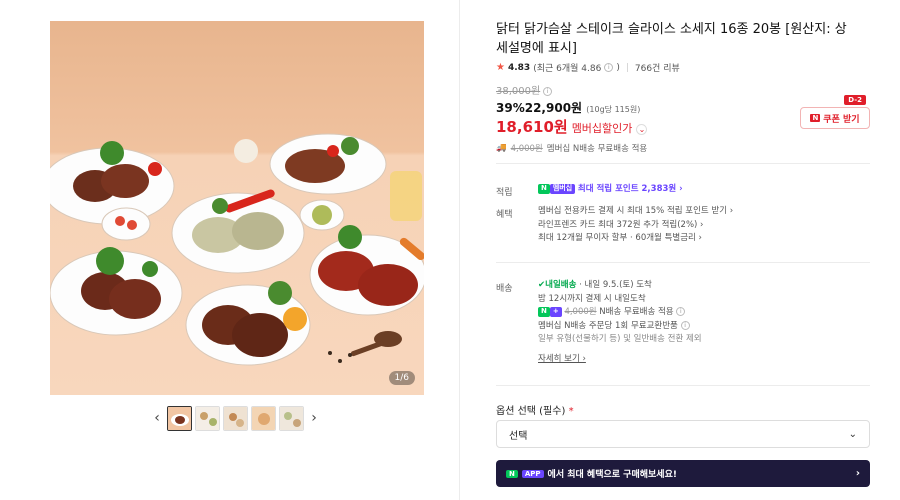 This screenshot has height=500, width=900. What do you see at coordinates (562, 188) in the screenshot?
I see `membership-badge-icon: 멤버십` at bounding box center [562, 188].